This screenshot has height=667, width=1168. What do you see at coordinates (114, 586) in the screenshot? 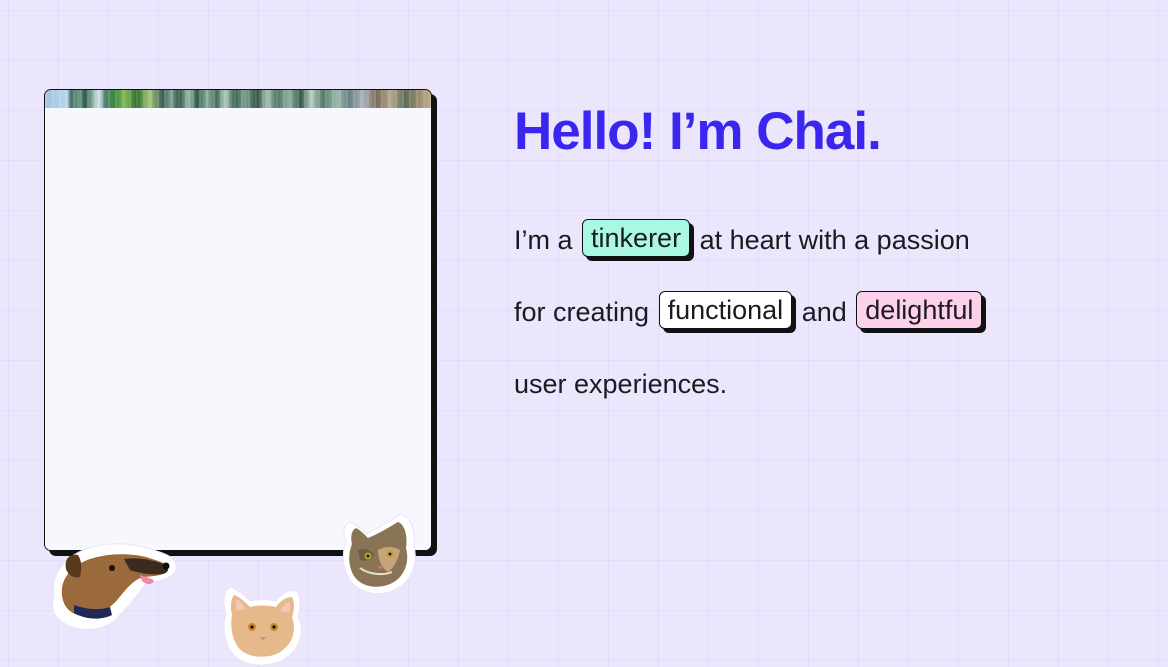
I see `dog-sticker` at bounding box center [114, 586].